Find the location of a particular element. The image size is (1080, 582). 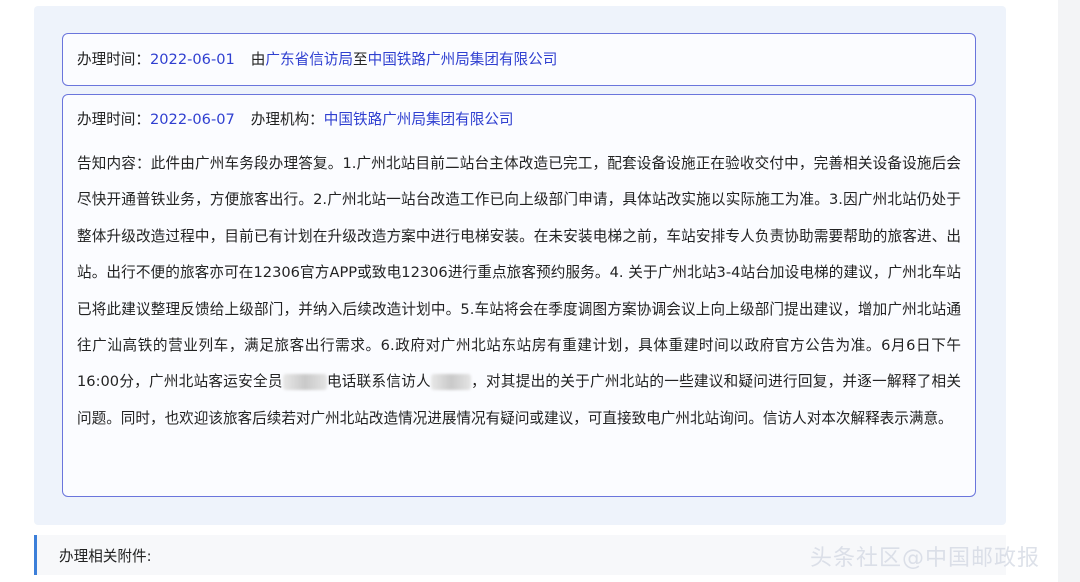

record-2-time-label: 办理时间： is located at coordinates (113, 119).